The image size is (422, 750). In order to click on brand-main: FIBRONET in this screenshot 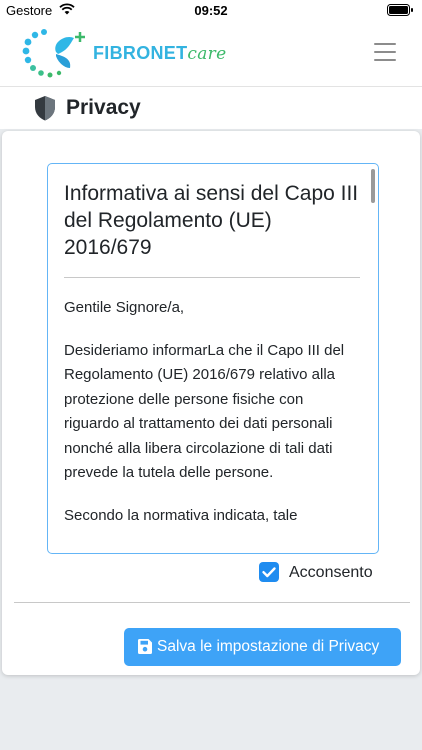, I will do `click(140, 53)`.